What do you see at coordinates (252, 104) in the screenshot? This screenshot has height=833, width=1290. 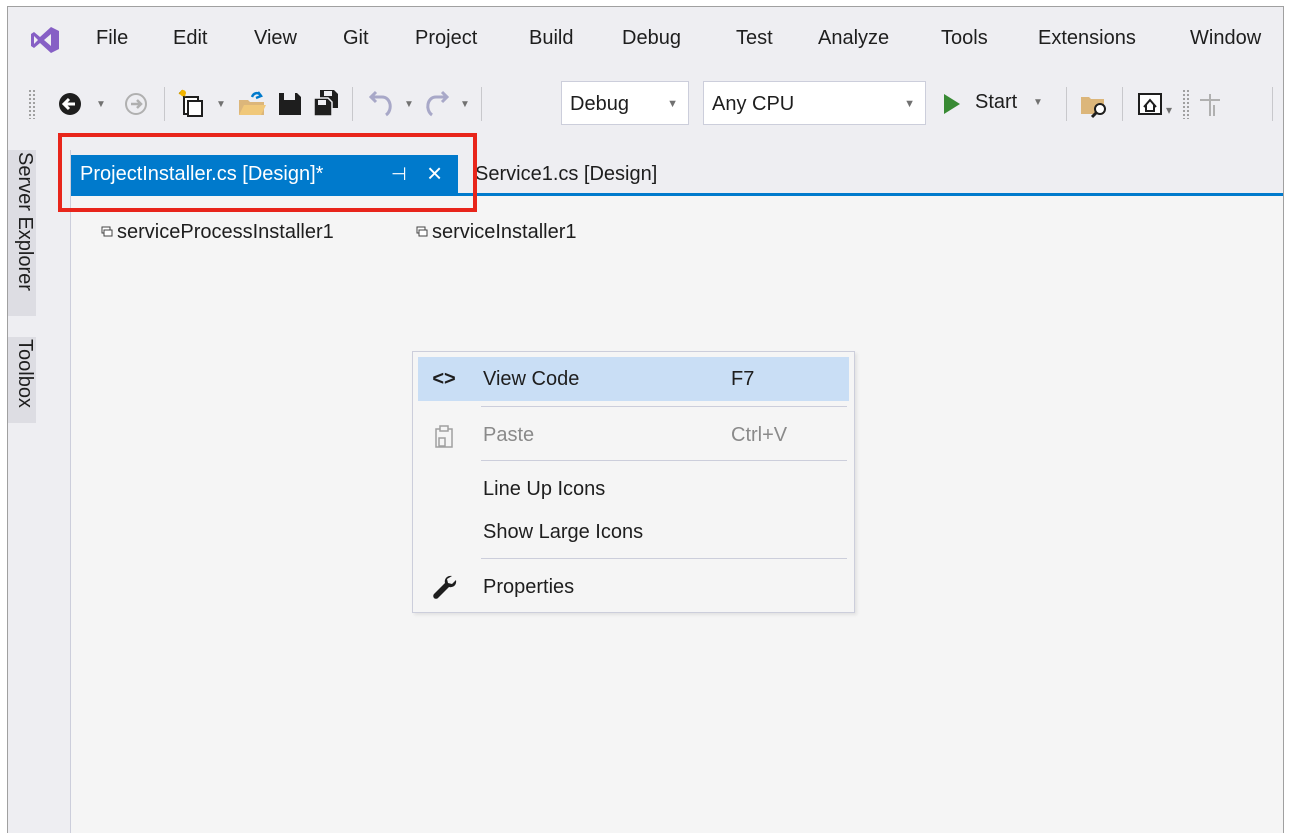 I see `open-file-icon` at bounding box center [252, 104].